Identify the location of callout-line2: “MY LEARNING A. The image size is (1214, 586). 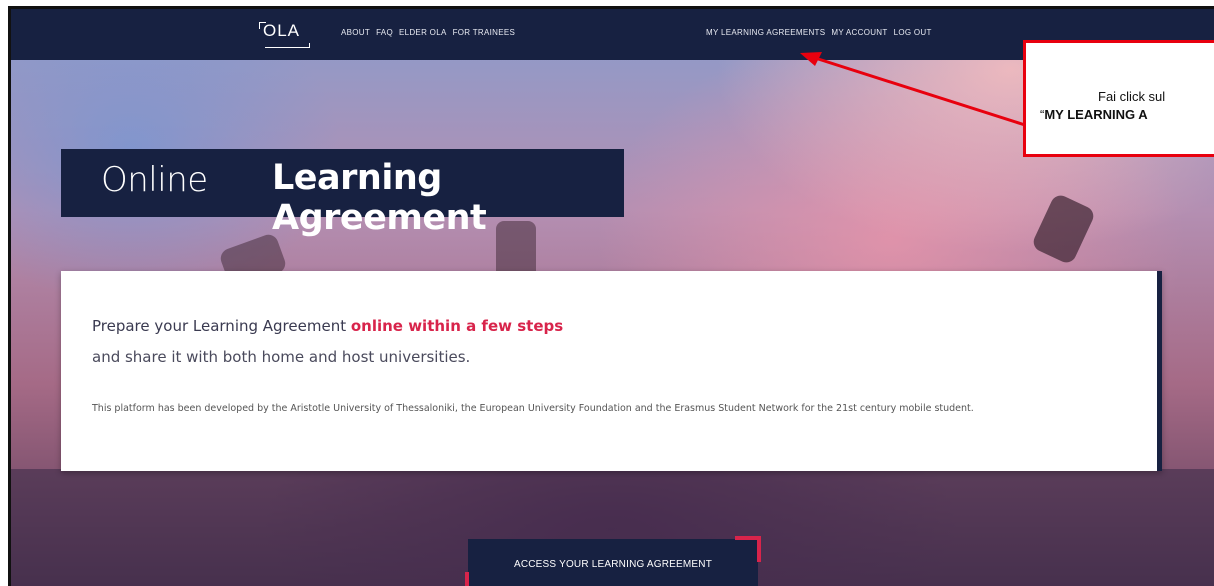
(1094, 114).